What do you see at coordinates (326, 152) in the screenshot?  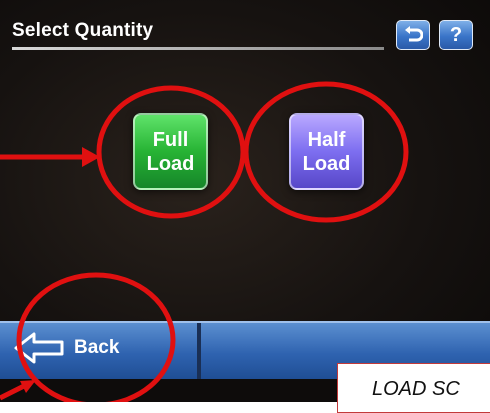 I see `half-load-highlight-circle` at bounding box center [326, 152].